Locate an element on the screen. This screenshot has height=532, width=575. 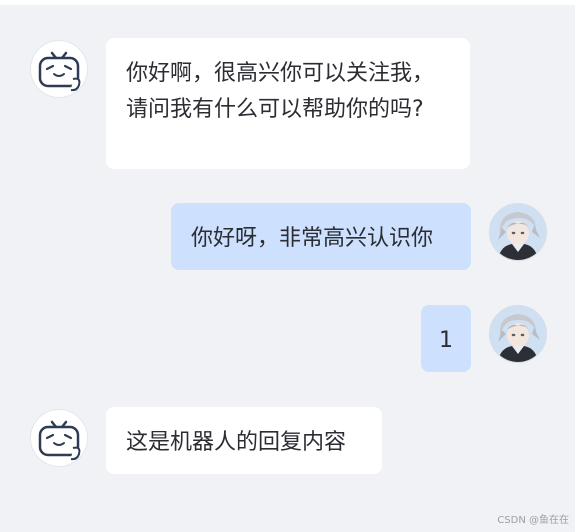
message-text: 1 is located at coordinates (446, 340).